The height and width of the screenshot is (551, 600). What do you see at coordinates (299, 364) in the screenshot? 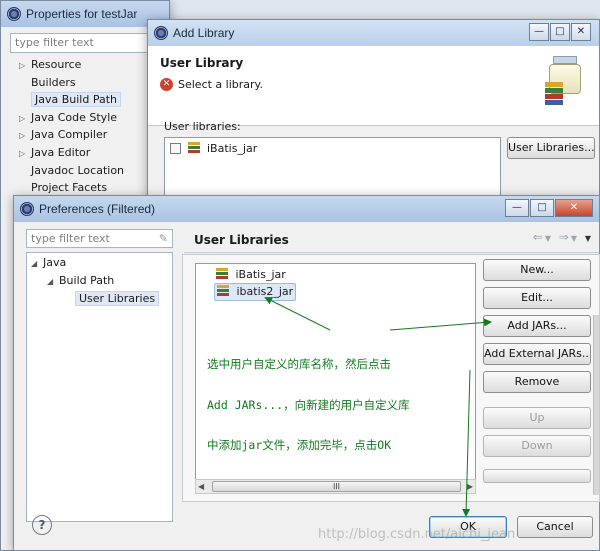
I see `annotation-line: 选中用户自定义的库名称，然后点击` at bounding box center [299, 364].